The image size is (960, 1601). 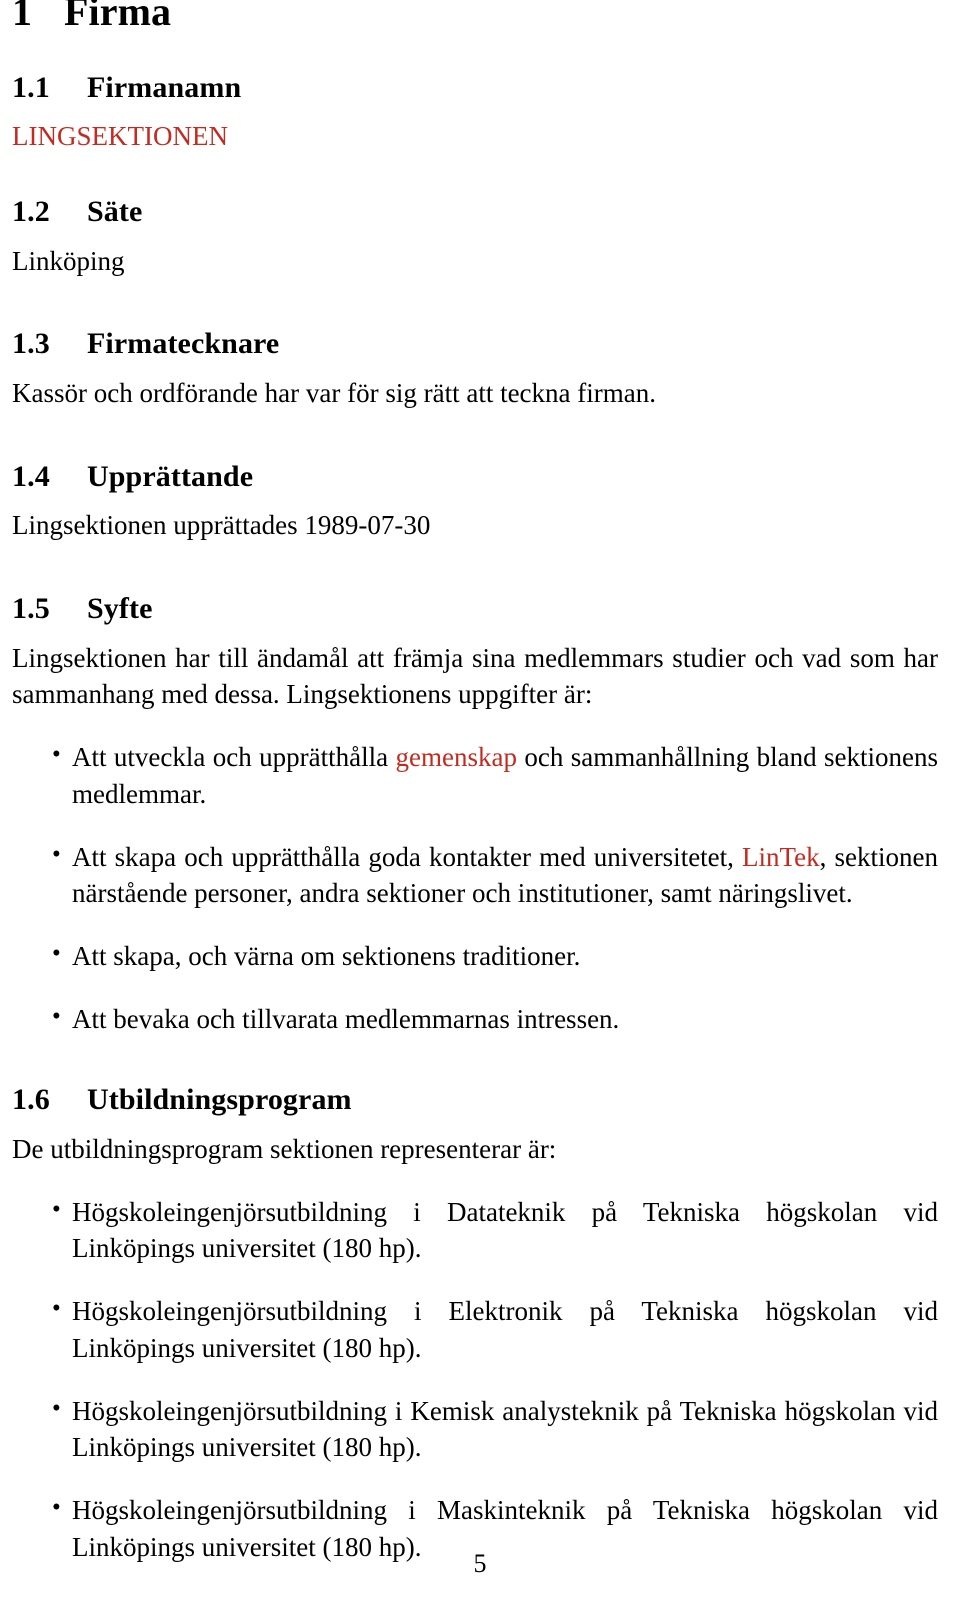 What do you see at coordinates (480, 1563) in the screenshot?
I see `page-number: 5` at bounding box center [480, 1563].